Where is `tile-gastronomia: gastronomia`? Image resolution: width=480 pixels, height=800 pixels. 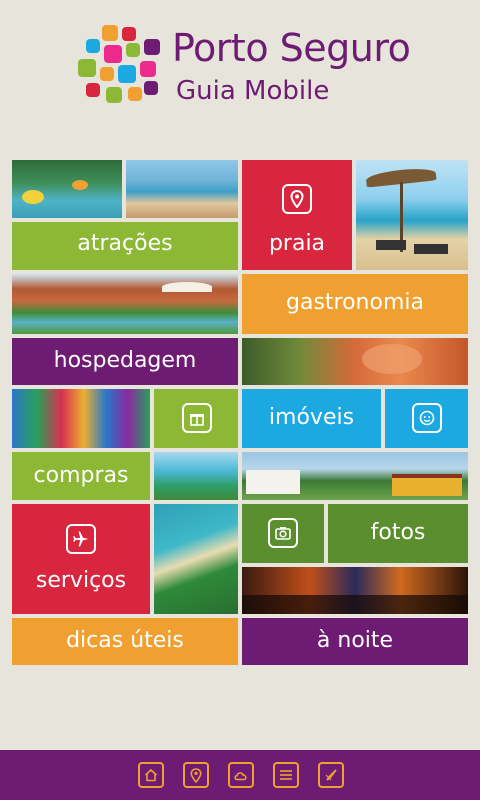
tile-gastronomia: gastronomia is located at coordinates (355, 304).